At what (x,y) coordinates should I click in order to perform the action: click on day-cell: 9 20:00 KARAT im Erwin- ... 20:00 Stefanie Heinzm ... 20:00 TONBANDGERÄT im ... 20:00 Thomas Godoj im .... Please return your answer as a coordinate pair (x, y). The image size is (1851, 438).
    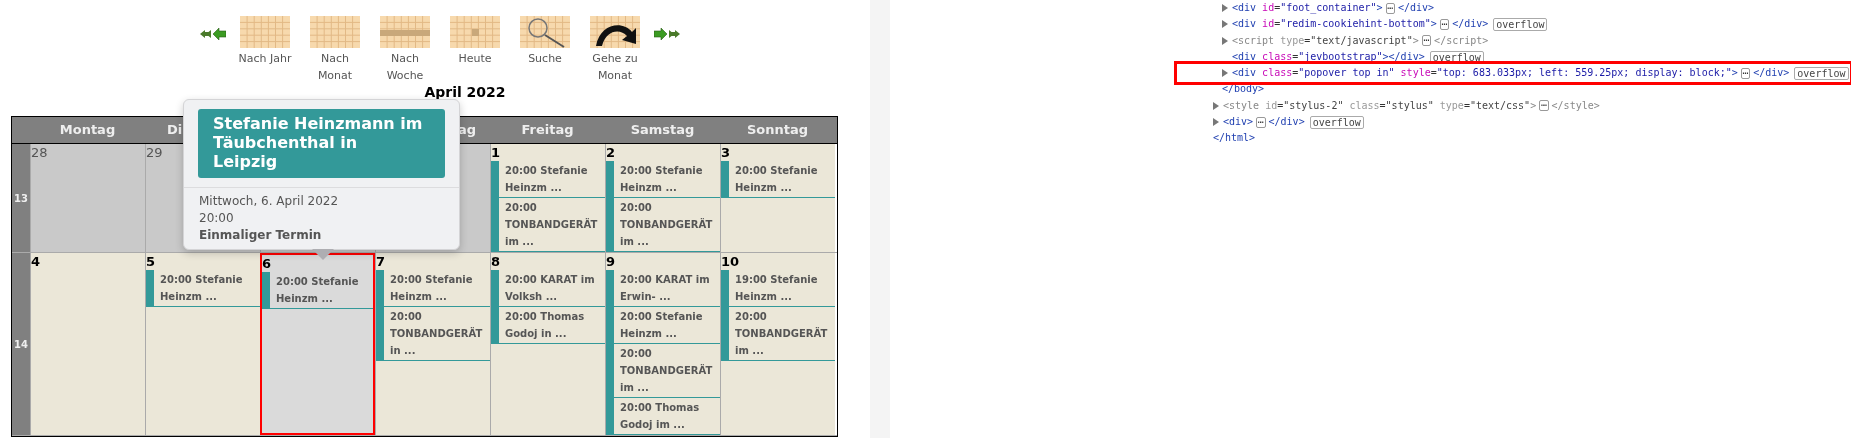
    Looking at the image, I should click on (662, 344).